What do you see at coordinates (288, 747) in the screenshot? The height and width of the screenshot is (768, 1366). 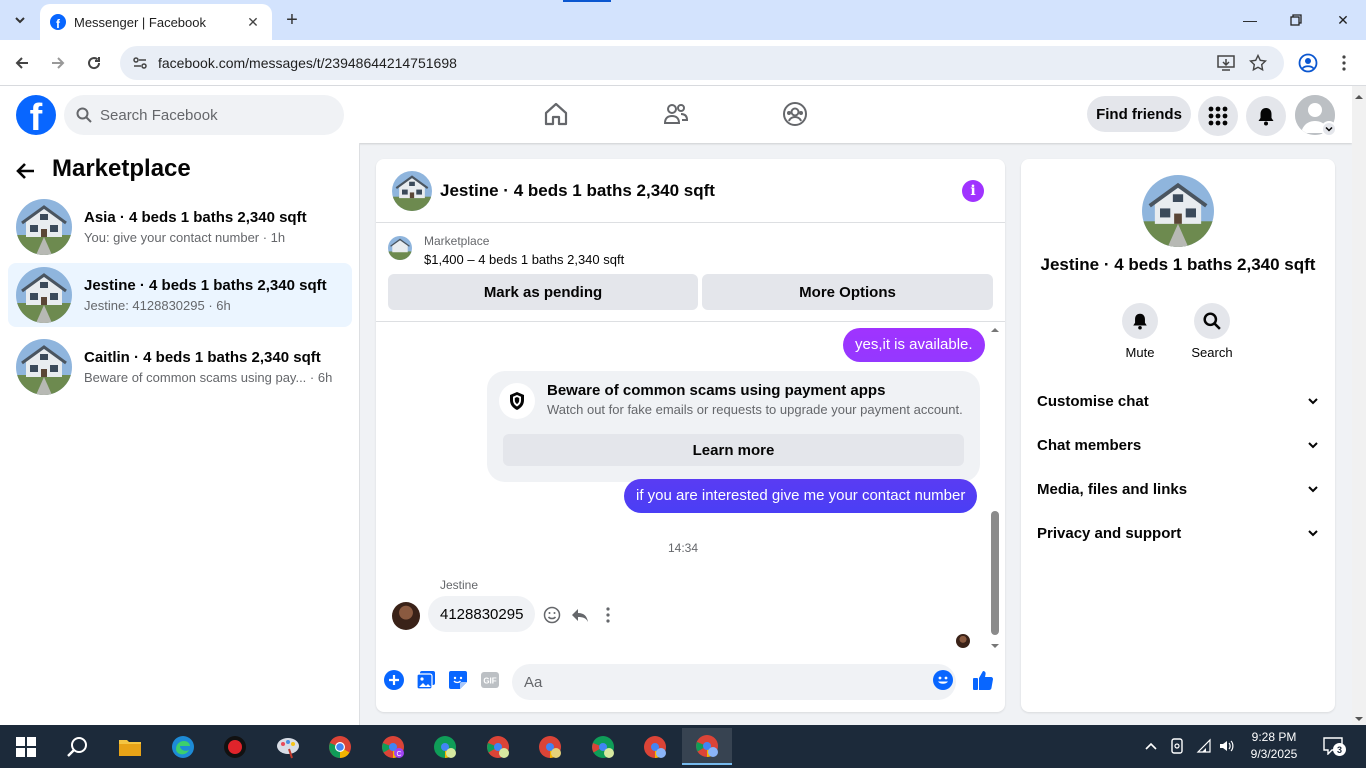 I see `paint-app-button` at bounding box center [288, 747].